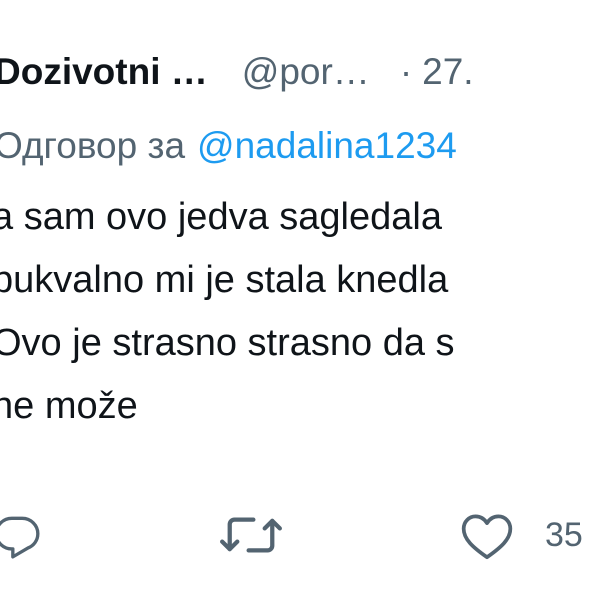 The image size is (600, 600). I want to click on reply-prefix: Одговор за, so click(93, 145).